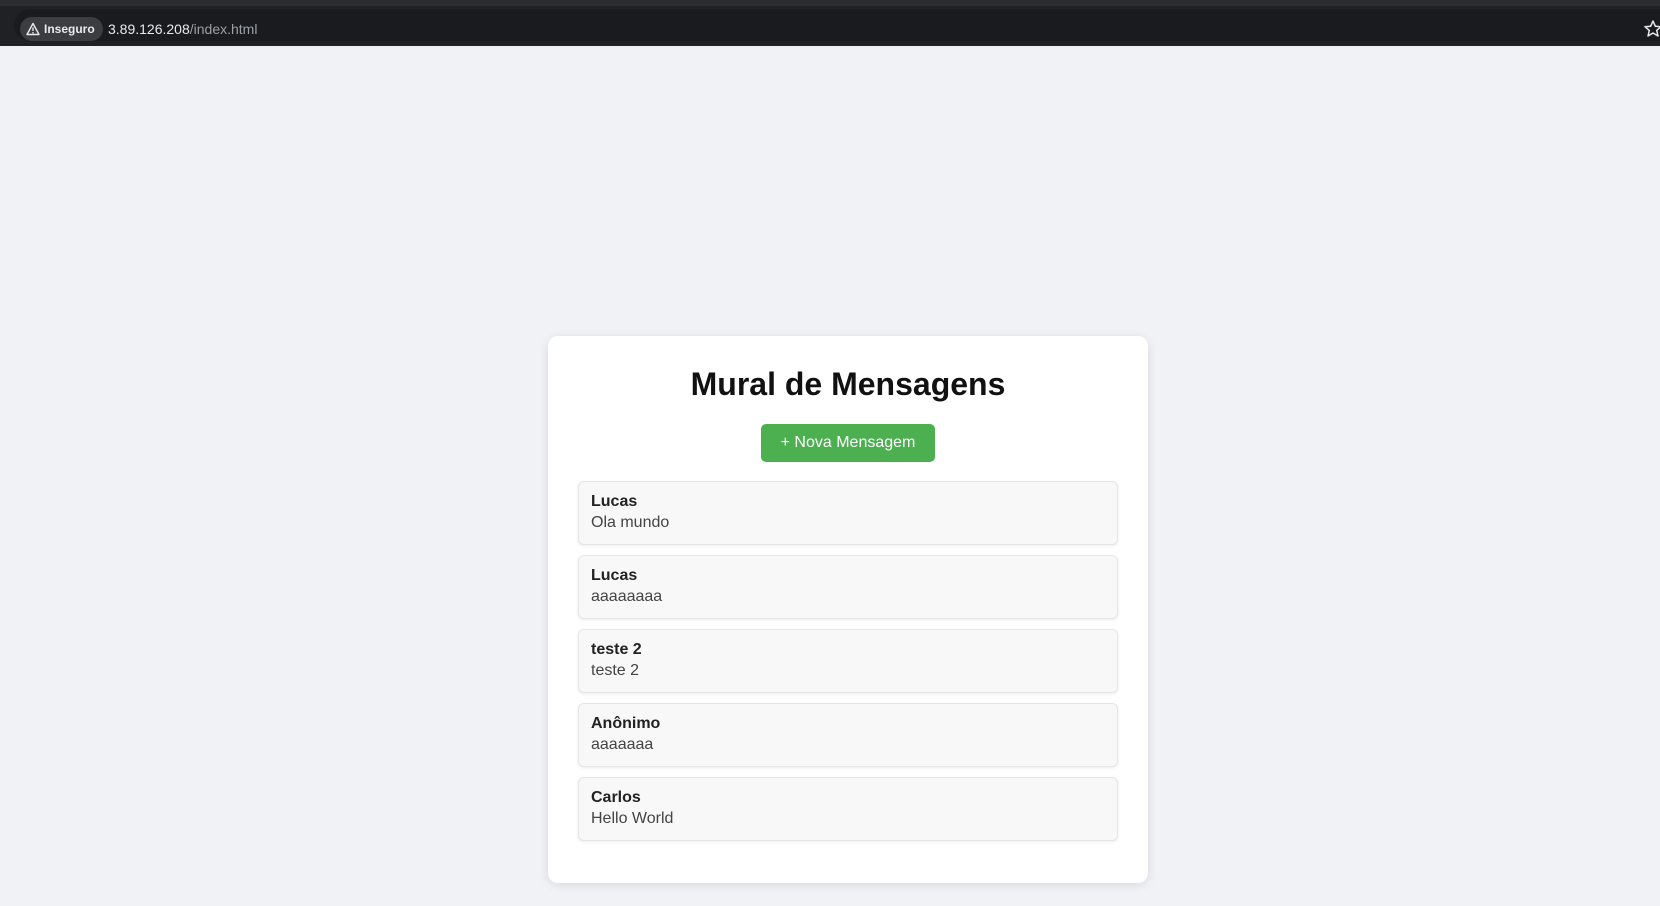 This screenshot has width=1660, height=906. What do you see at coordinates (223, 29) in the screenshot?
I see `url-path: /index.html` at bounding box center [223, 29].